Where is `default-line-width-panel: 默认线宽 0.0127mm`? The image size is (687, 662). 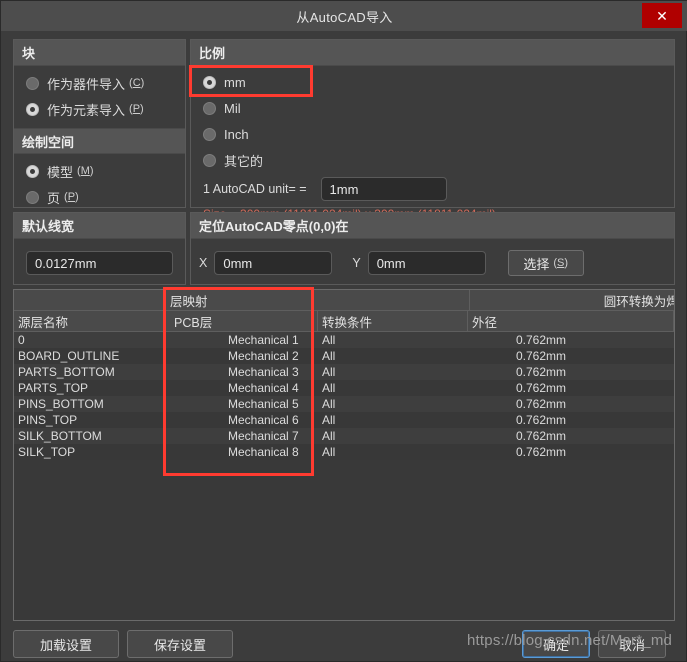
default-line-width-panel: 默认线宽 0.0127mm is located at coordinates (99, 248).